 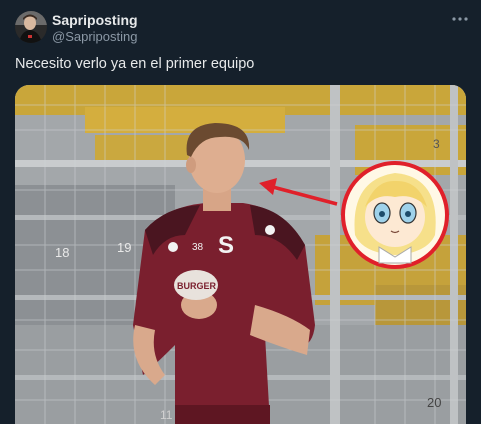 What do you see at coordinates (62, 252) in the screenshot?
I see `seat-number: 18` at bounding box center [62, 252].